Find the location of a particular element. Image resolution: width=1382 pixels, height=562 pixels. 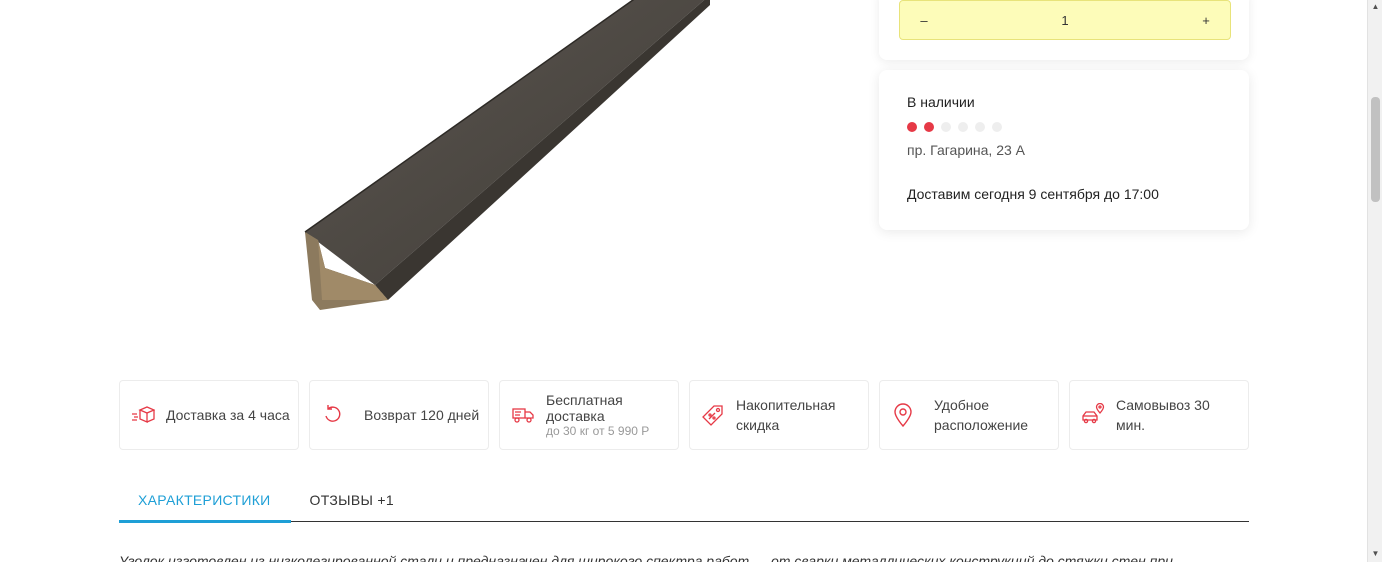

discount-tag-icon is located at coordinates (713, 415).